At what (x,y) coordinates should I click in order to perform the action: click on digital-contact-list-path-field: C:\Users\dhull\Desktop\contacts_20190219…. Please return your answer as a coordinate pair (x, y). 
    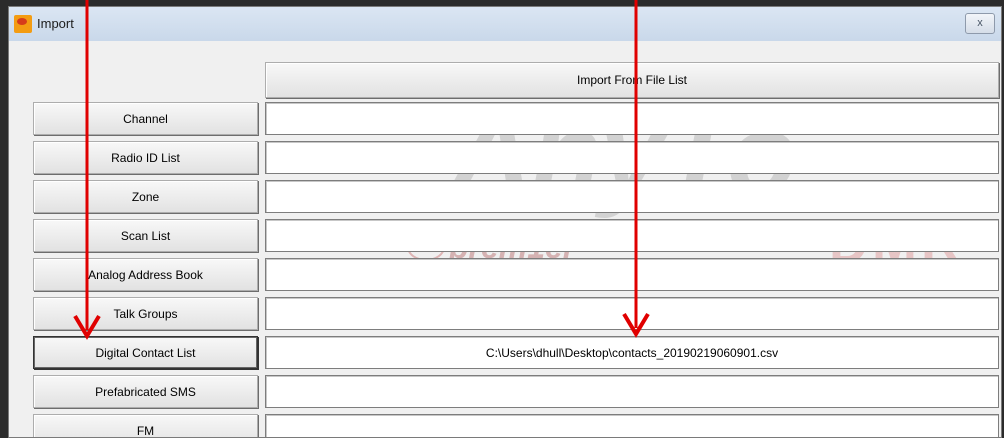
    Looking at the image, I should click on (632, 352).